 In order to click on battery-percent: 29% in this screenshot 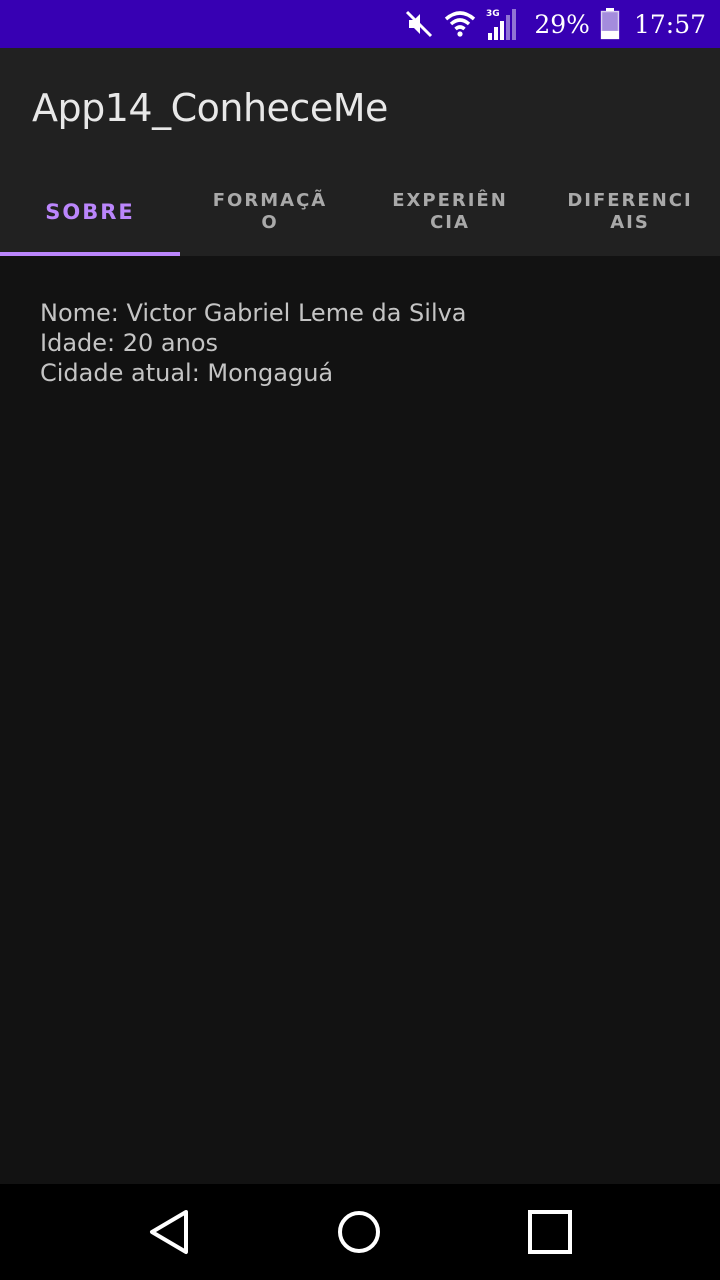, I will do `click(560, 24)`.